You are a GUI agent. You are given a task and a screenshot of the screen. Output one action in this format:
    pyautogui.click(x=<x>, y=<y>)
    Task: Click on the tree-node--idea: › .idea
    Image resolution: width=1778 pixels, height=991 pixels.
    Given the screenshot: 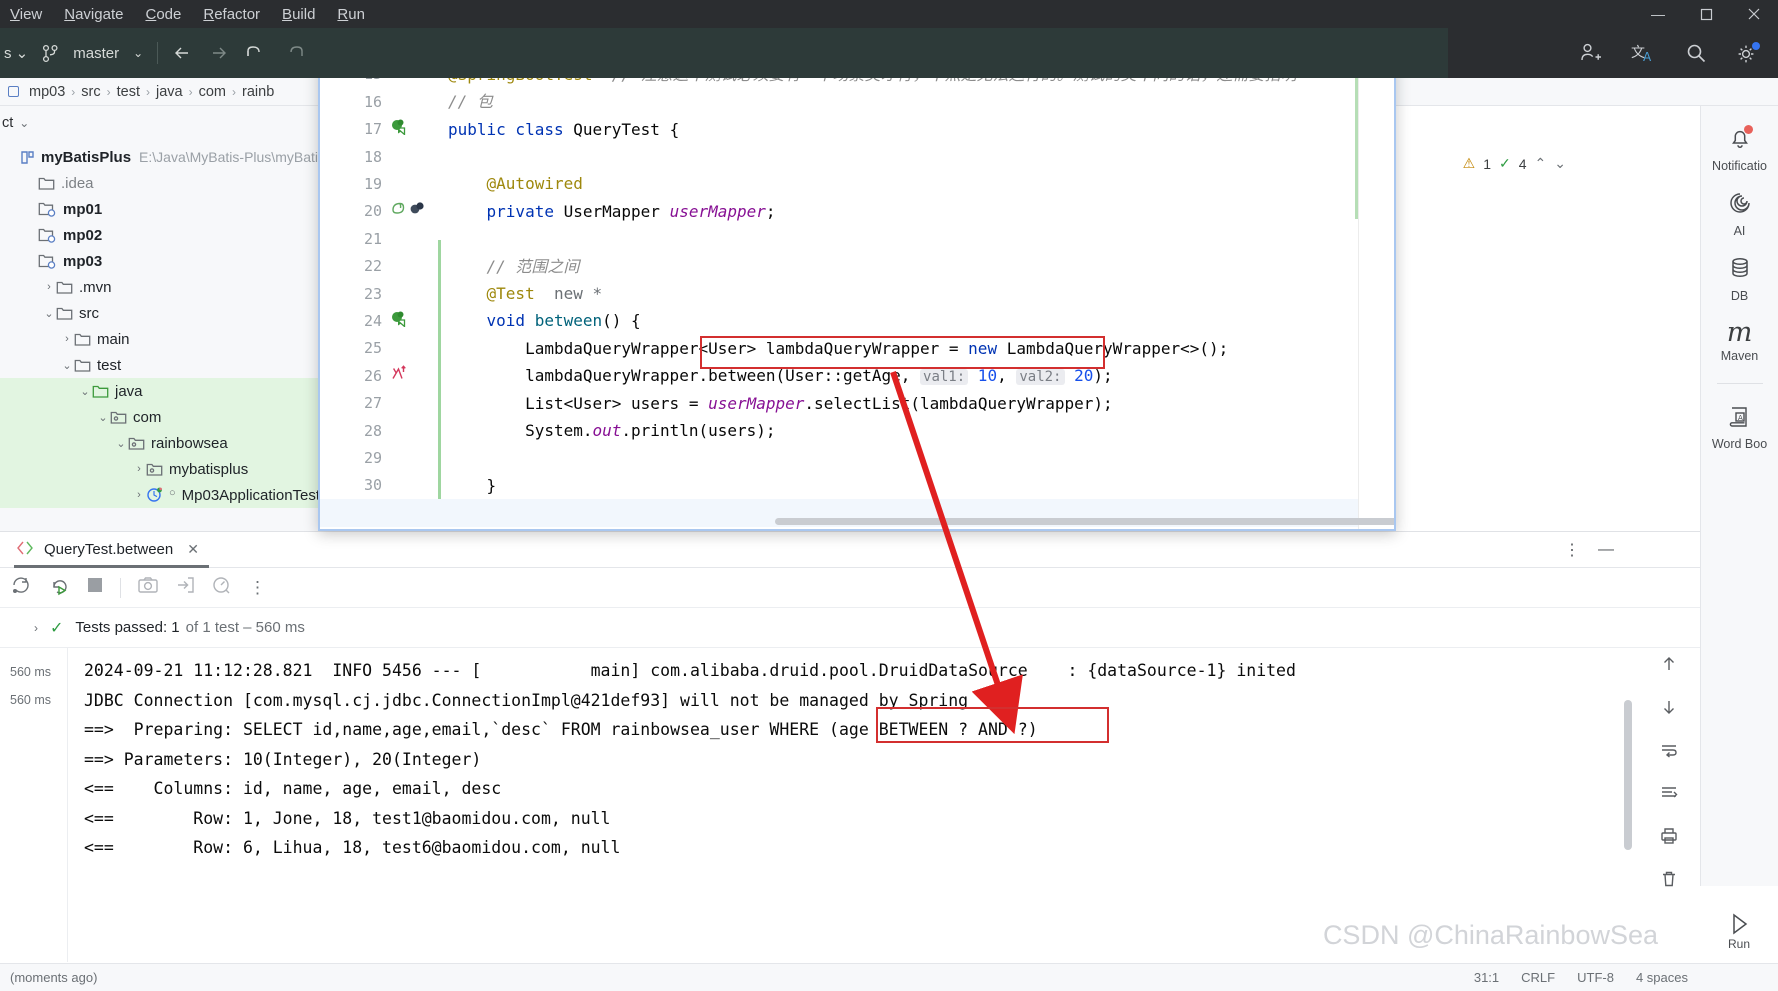 What is the action you would take?
    pyautogui.click(x=165, y=183)
    